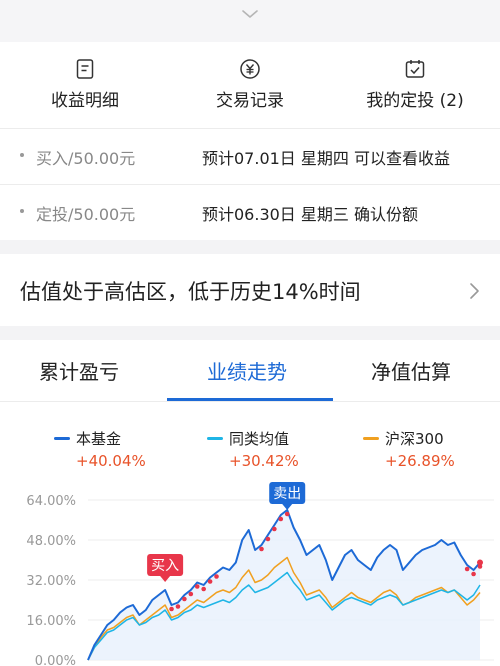 This screenshot has height=666, width=500. What do you see at coordinates (51, 581) in the screenshot?
I see `y-tick-label: 32.00%` at bounding box center [51, 581].